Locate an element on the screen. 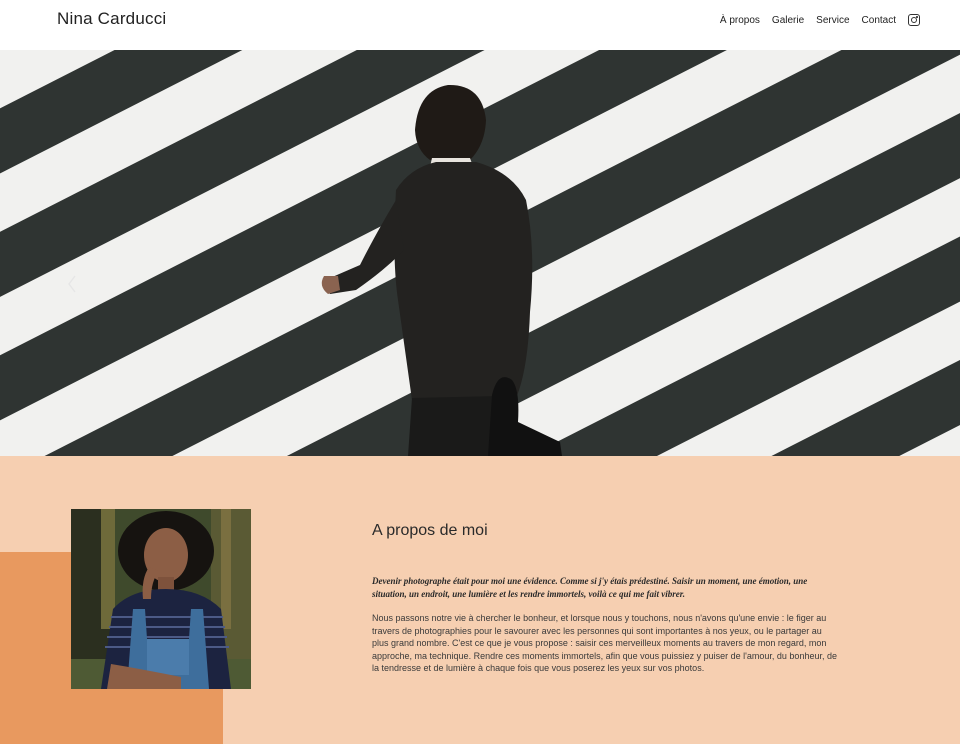  nav-item-galerie: Galerie is located at coordinates (788, 20).